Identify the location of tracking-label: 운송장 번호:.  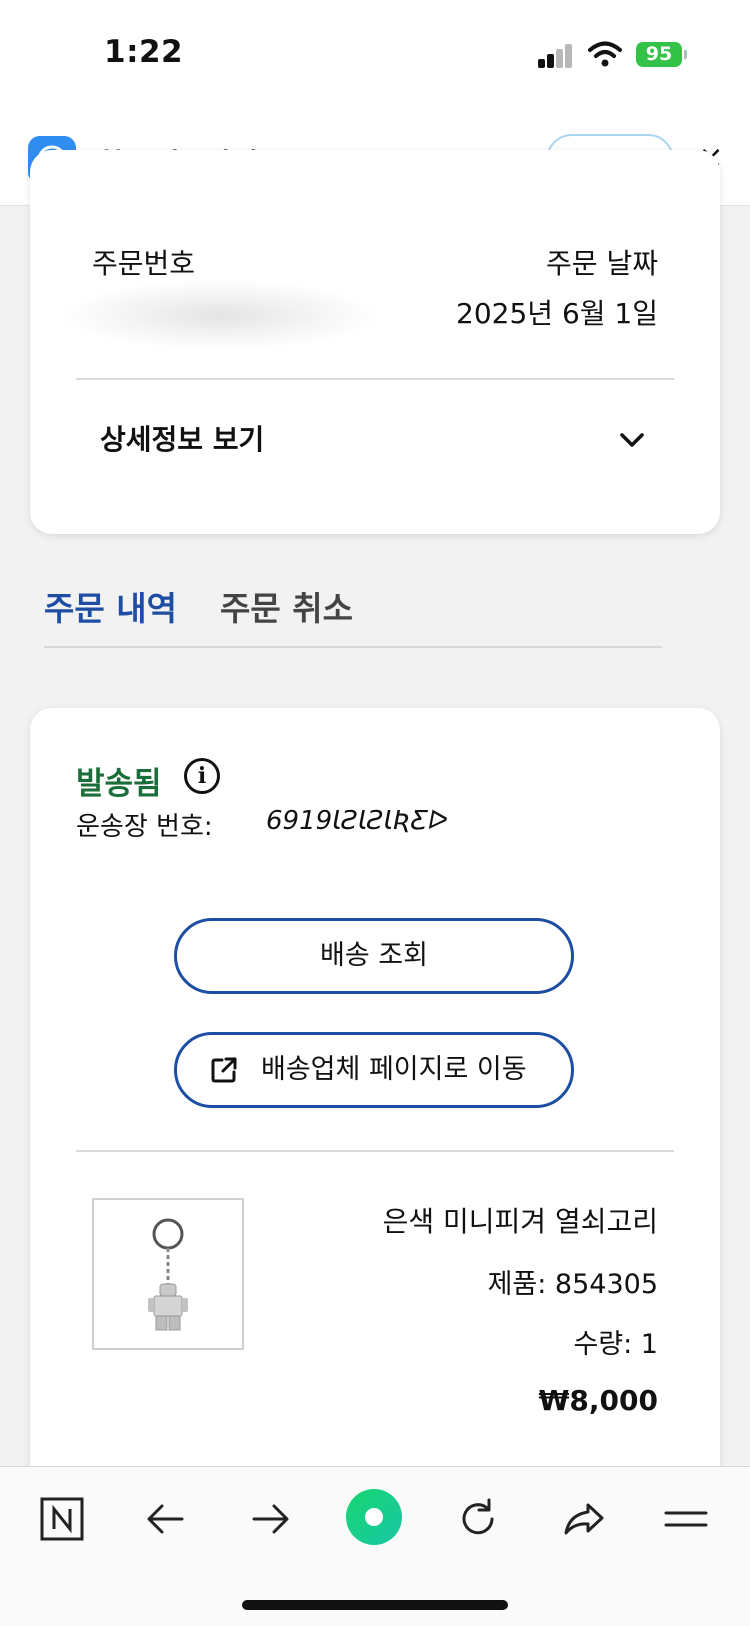
(144, 827).